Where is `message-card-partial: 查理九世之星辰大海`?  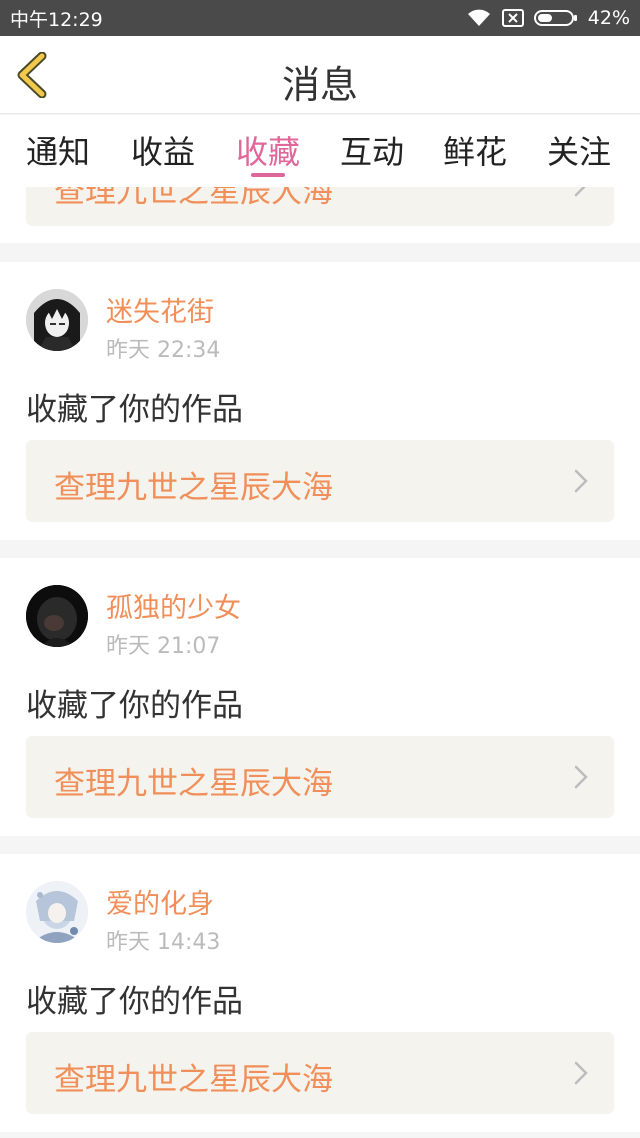 message-card-partial: 查理九世之星辰大海 is located at coordinates (320, 215).